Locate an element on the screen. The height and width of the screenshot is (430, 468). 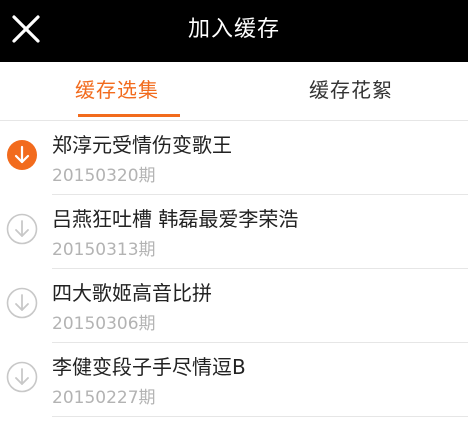
episode-date: 20150313期 is located at coordinates (104, 250).